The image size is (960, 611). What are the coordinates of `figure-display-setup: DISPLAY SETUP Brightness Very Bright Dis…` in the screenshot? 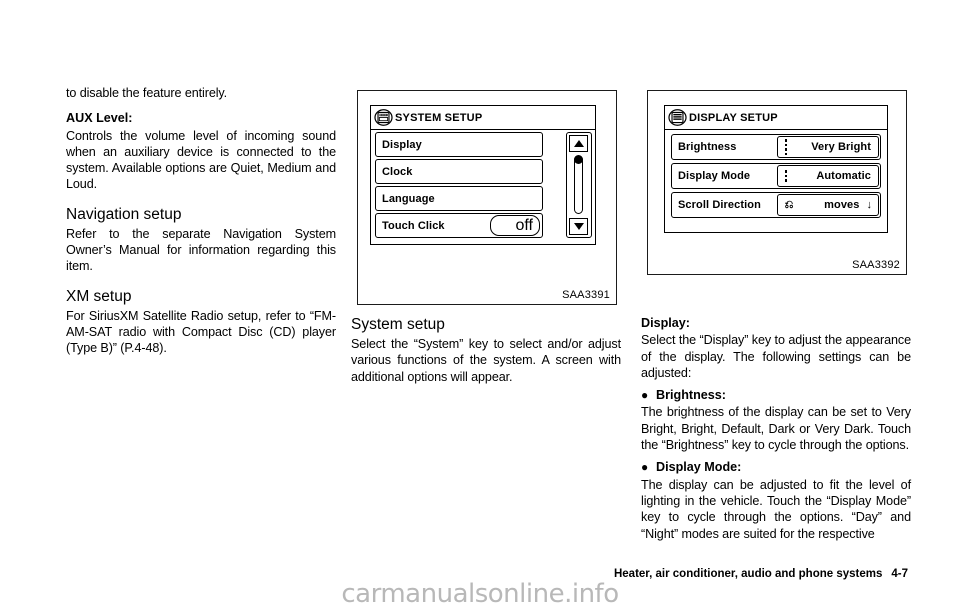 It's located at (777, 182).